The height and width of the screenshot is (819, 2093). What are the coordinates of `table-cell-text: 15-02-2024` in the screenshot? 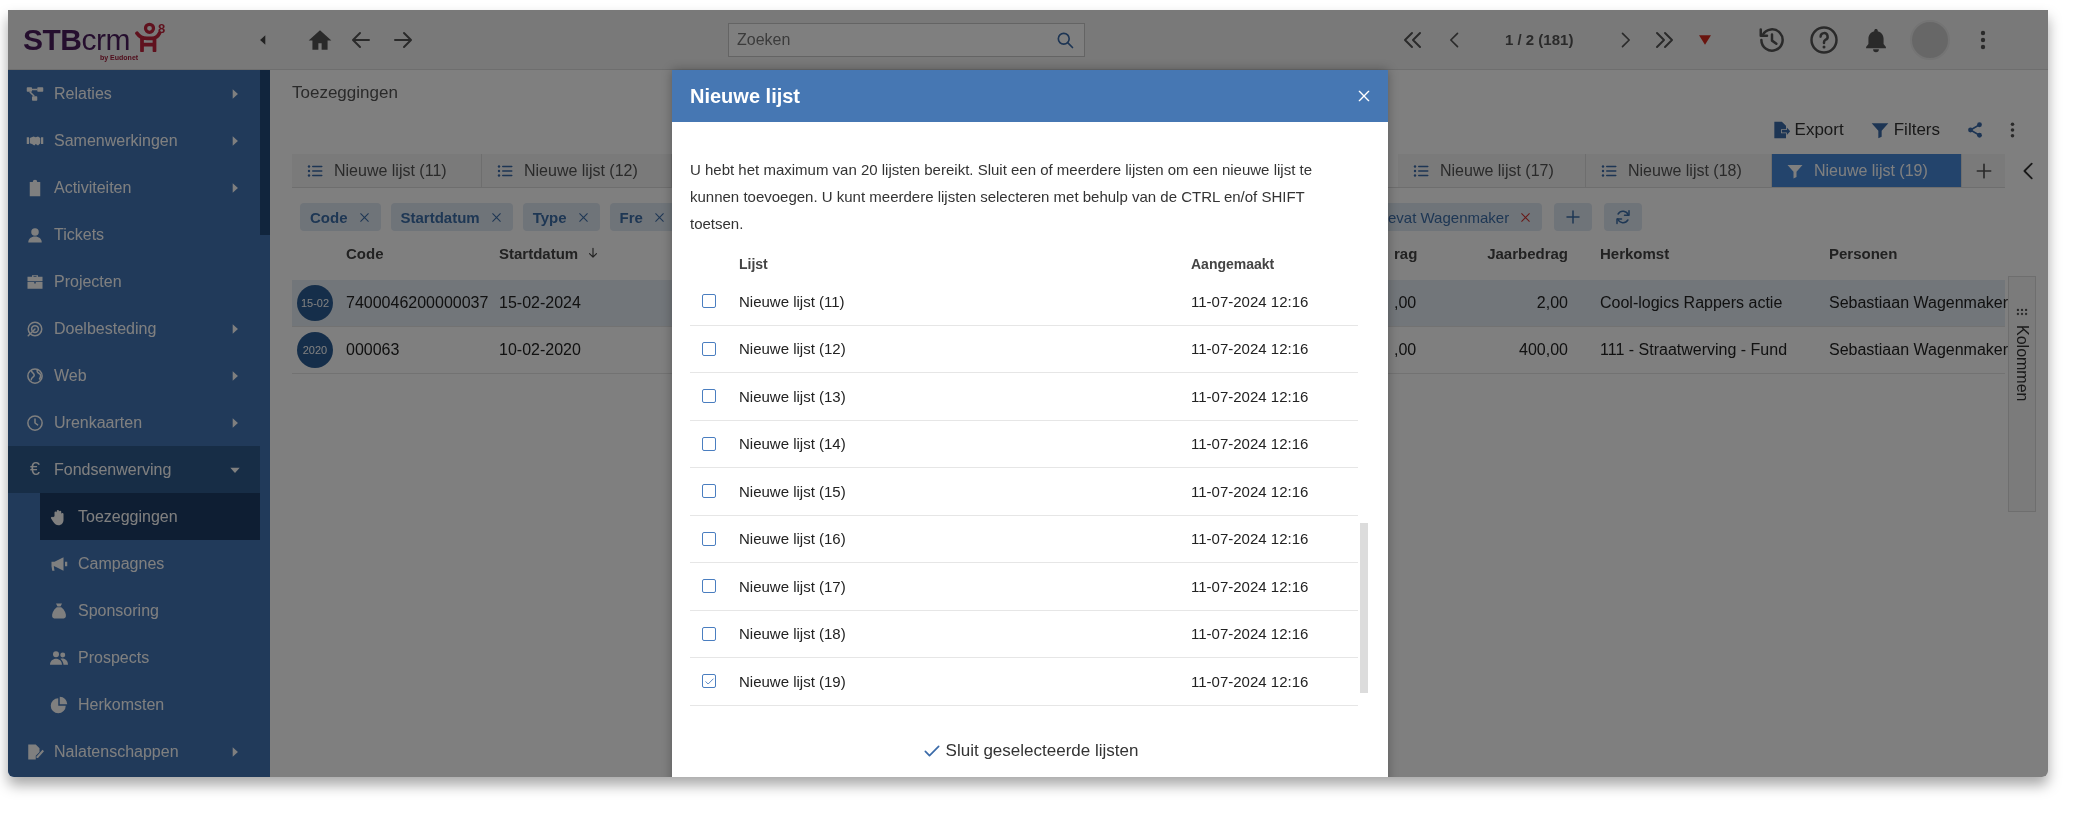 It's located at (539, 303).